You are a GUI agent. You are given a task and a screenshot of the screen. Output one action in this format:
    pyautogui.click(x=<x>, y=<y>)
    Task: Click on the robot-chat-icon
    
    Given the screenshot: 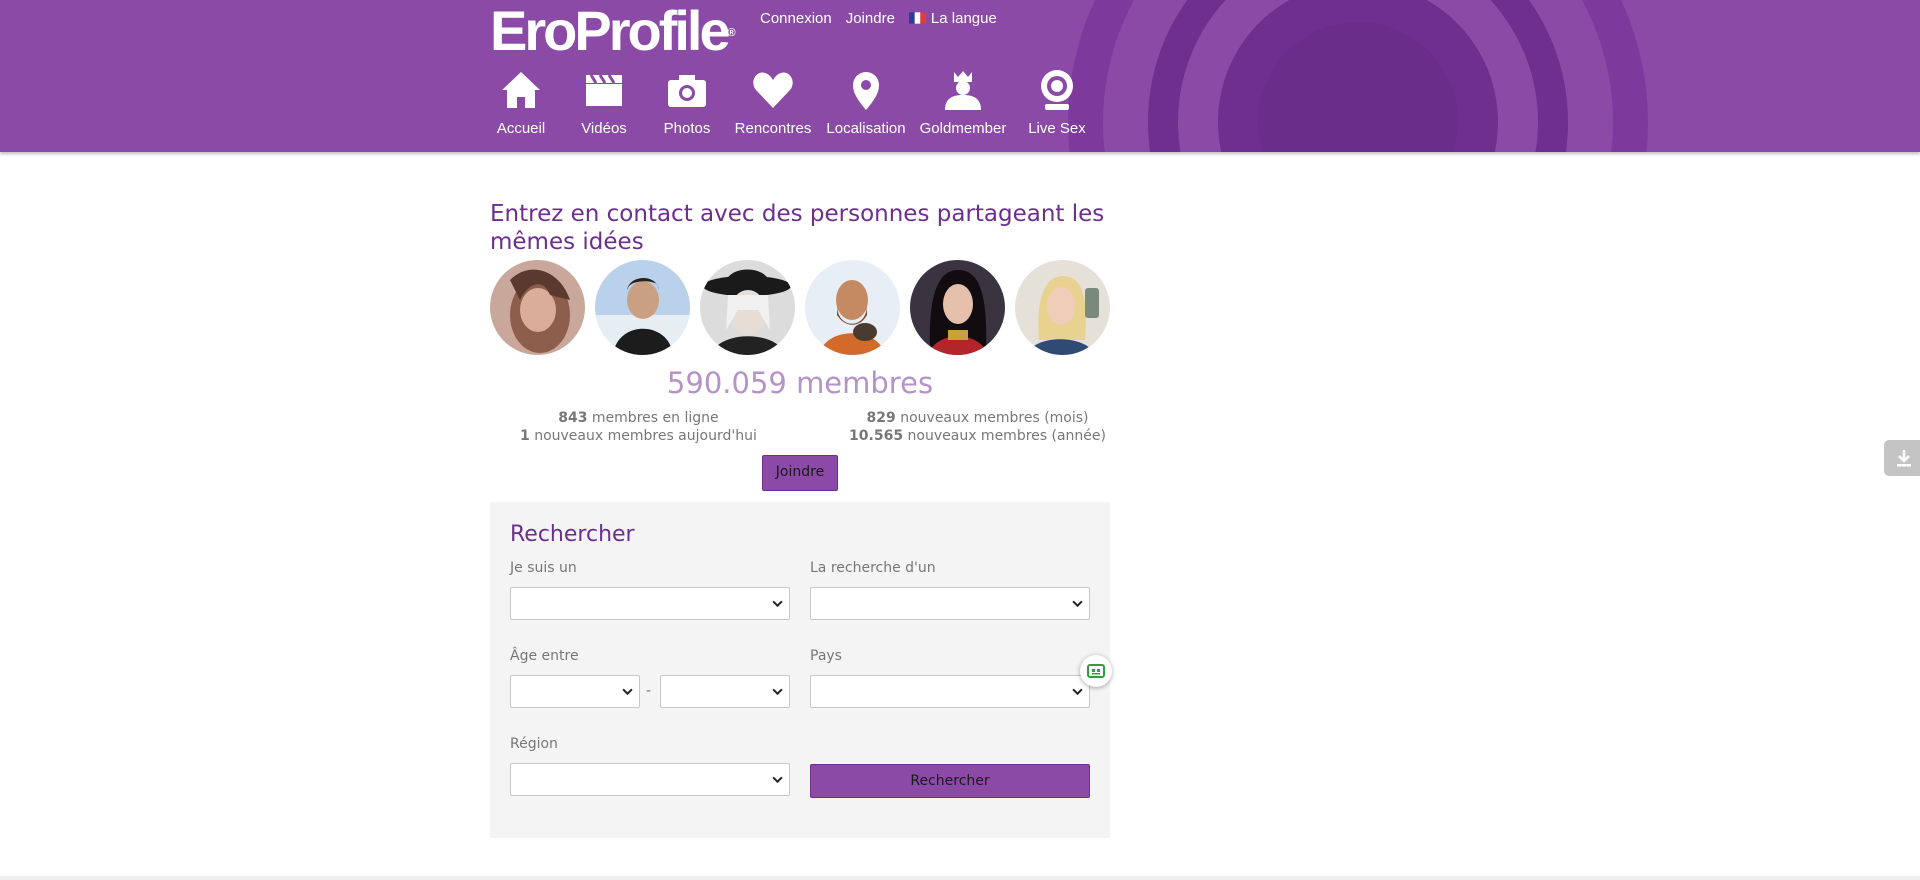 What is the action you would take?
    pyautogui.click(x=1096, y=671)
    